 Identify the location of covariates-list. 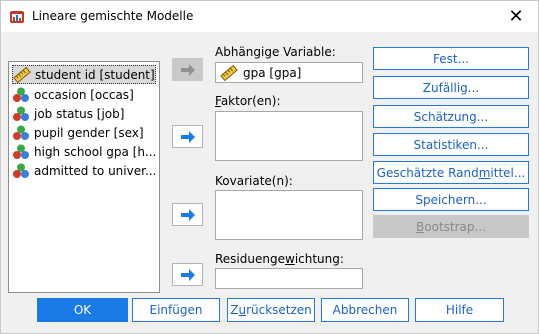
(289, 215).